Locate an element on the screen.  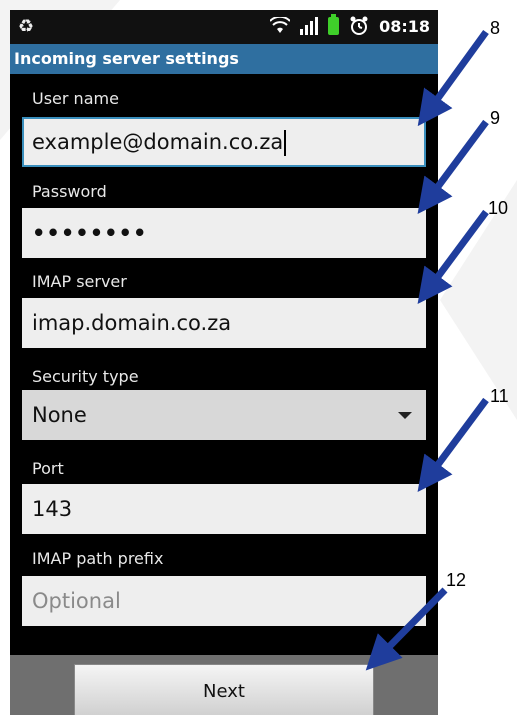
annotation-label-9: 9 is located at coordinates (495, 118).